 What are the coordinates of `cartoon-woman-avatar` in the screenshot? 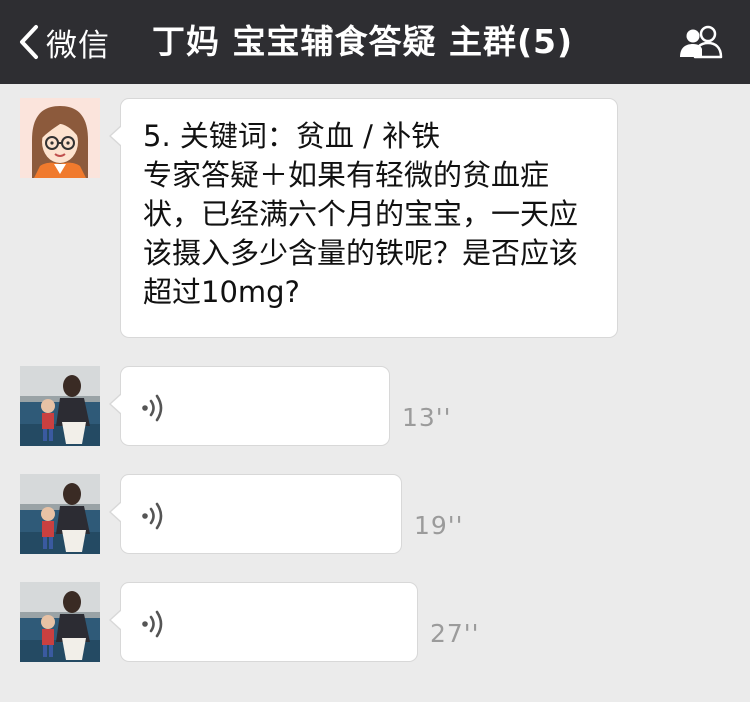 It's located at (60, 138).